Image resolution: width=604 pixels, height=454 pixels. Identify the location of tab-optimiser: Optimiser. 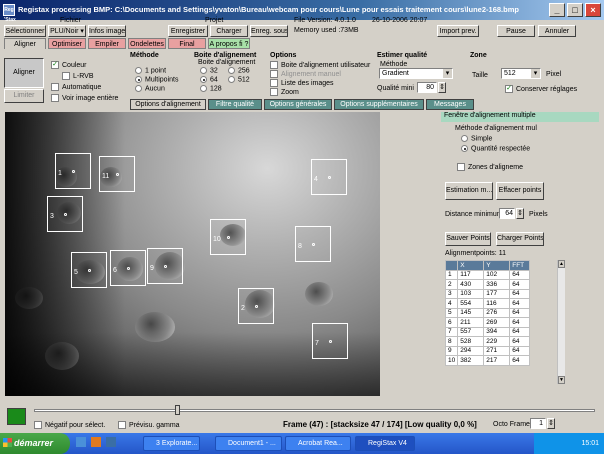
(67, 43).